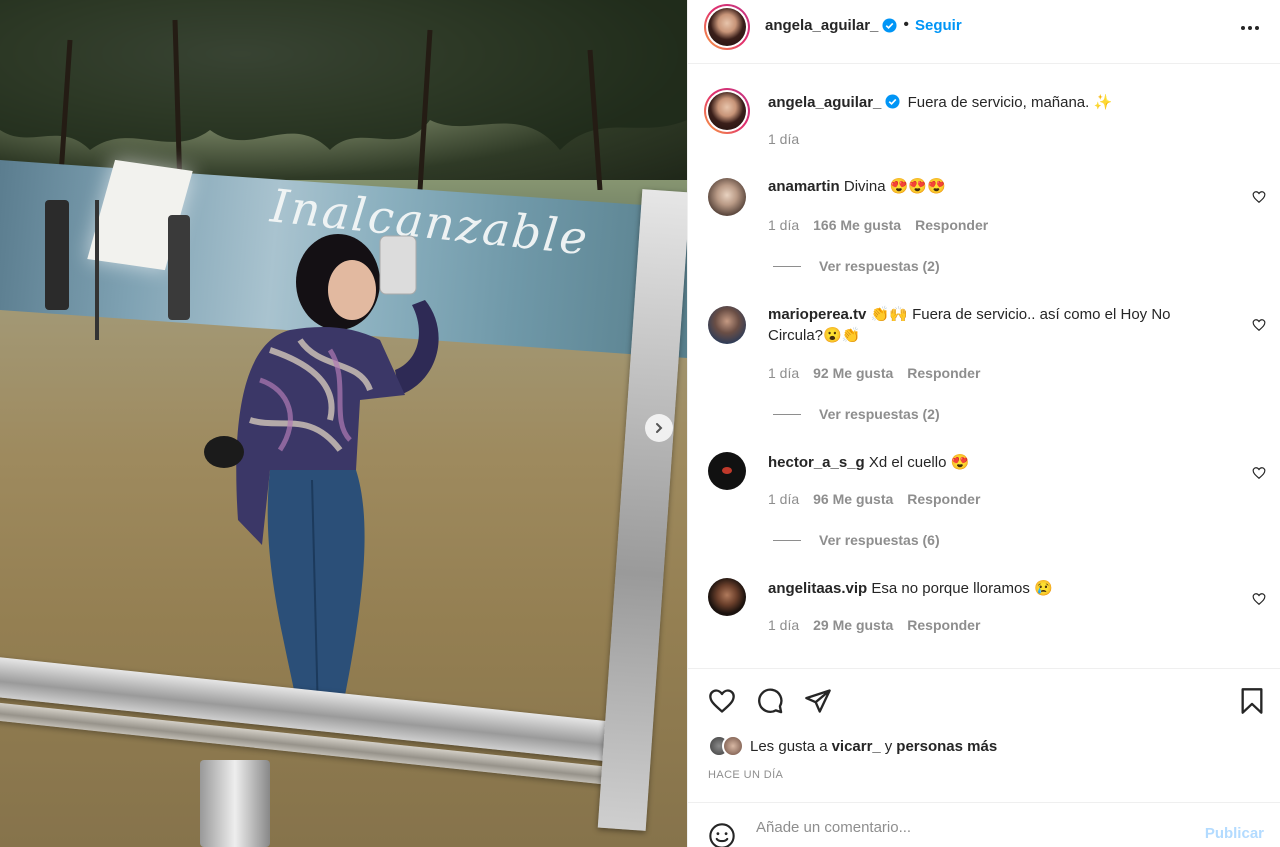 This screenshot has width=1280, height=847. Describe the element at coordinates (824, 102) in the screenshot. I see `caption-username: angela_aguilar_` at that location.